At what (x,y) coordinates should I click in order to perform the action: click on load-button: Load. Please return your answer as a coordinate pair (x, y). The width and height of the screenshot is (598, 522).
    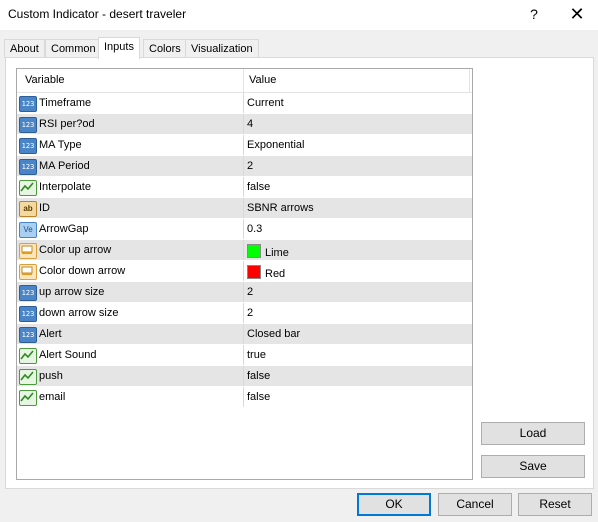
    Looking at the image, I should click on (533, 433).